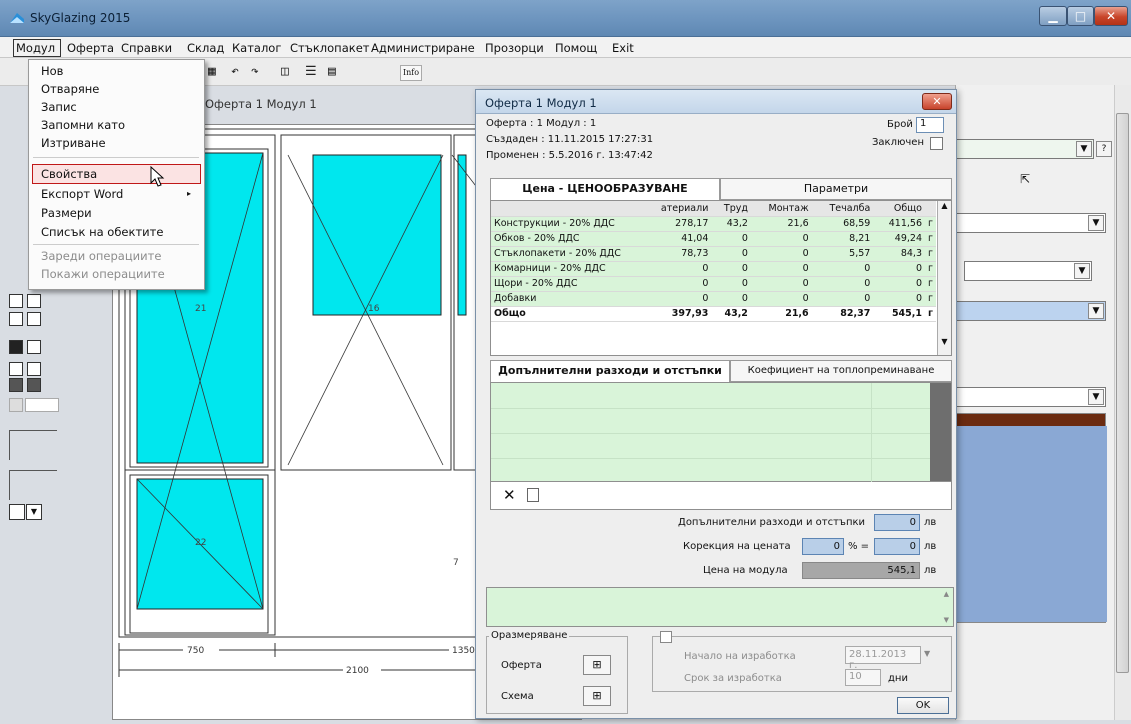 Image resolution: width=1131 pixels, height=724 pixels. What do you see at coordinates (923, 705) in the screenshot?
I see `ok-button: OK` at bounding box center [923, 705].